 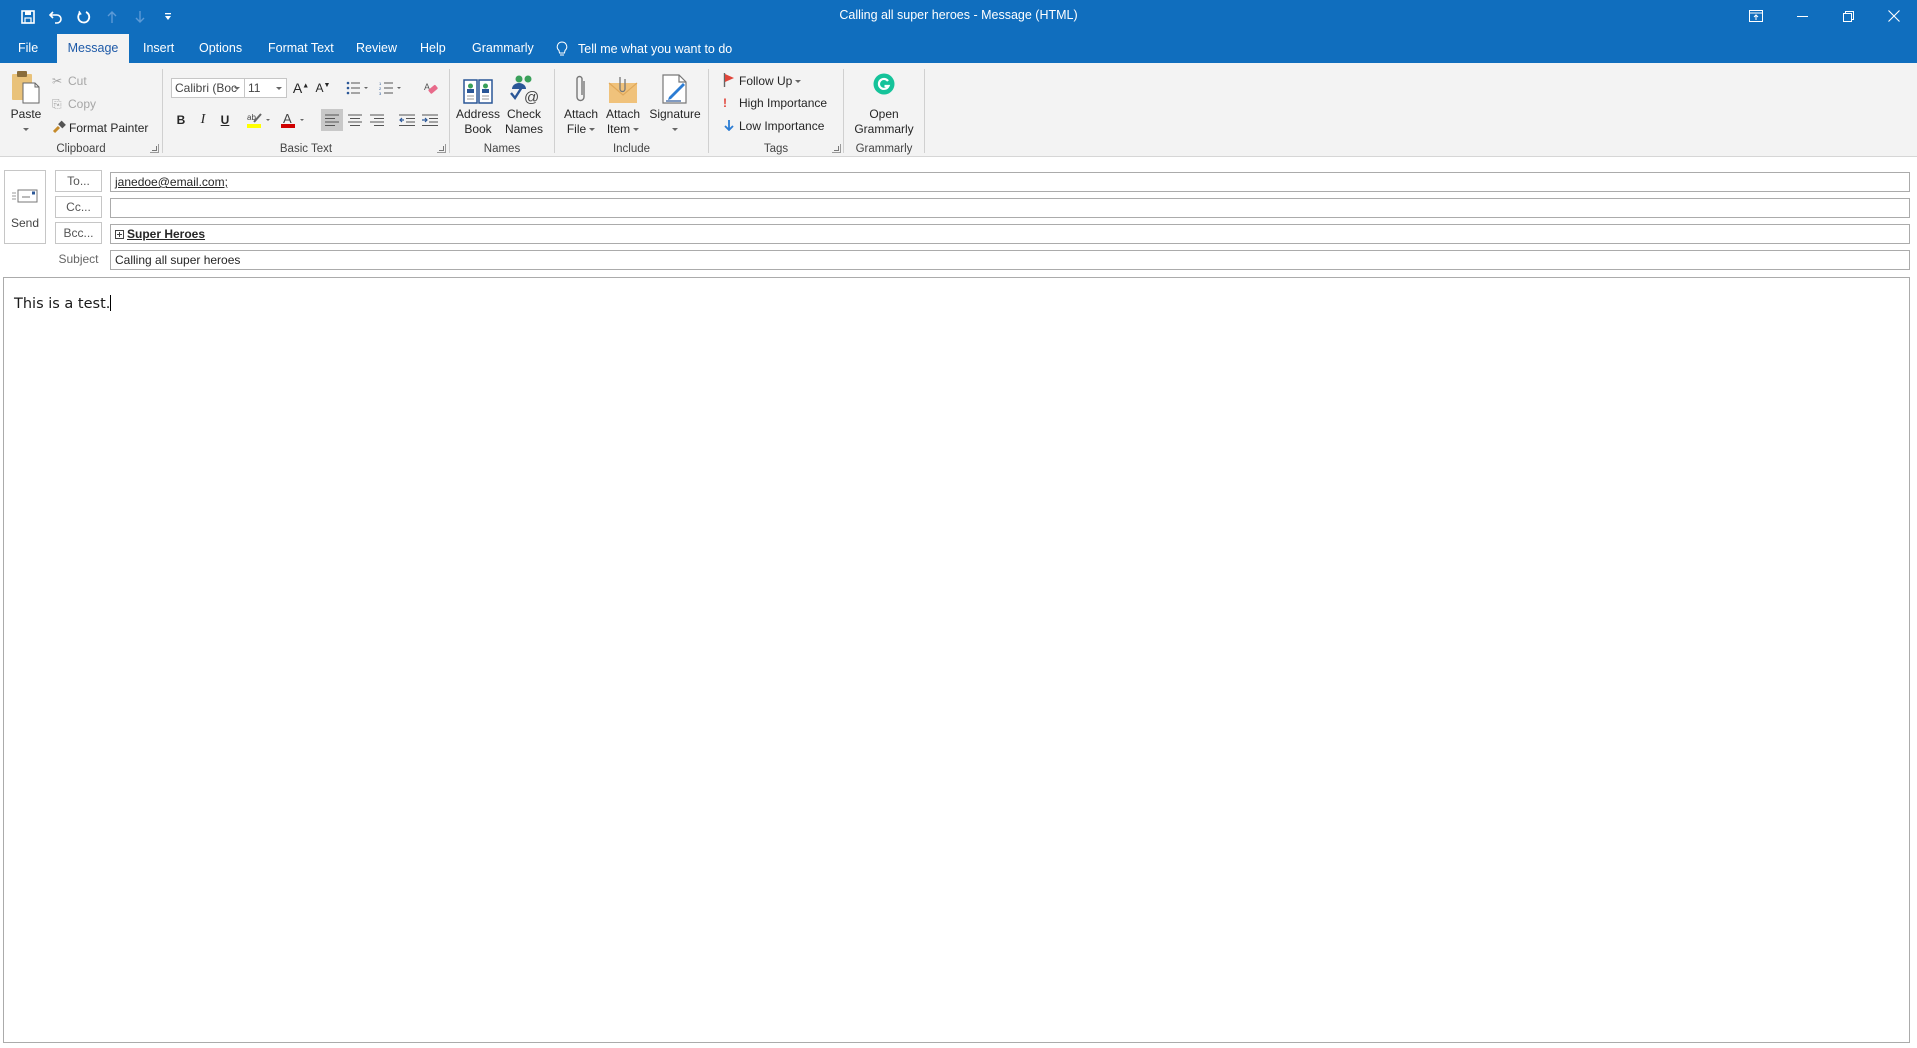 I want to click on grammarly-icon, so click(x=884, y=84).